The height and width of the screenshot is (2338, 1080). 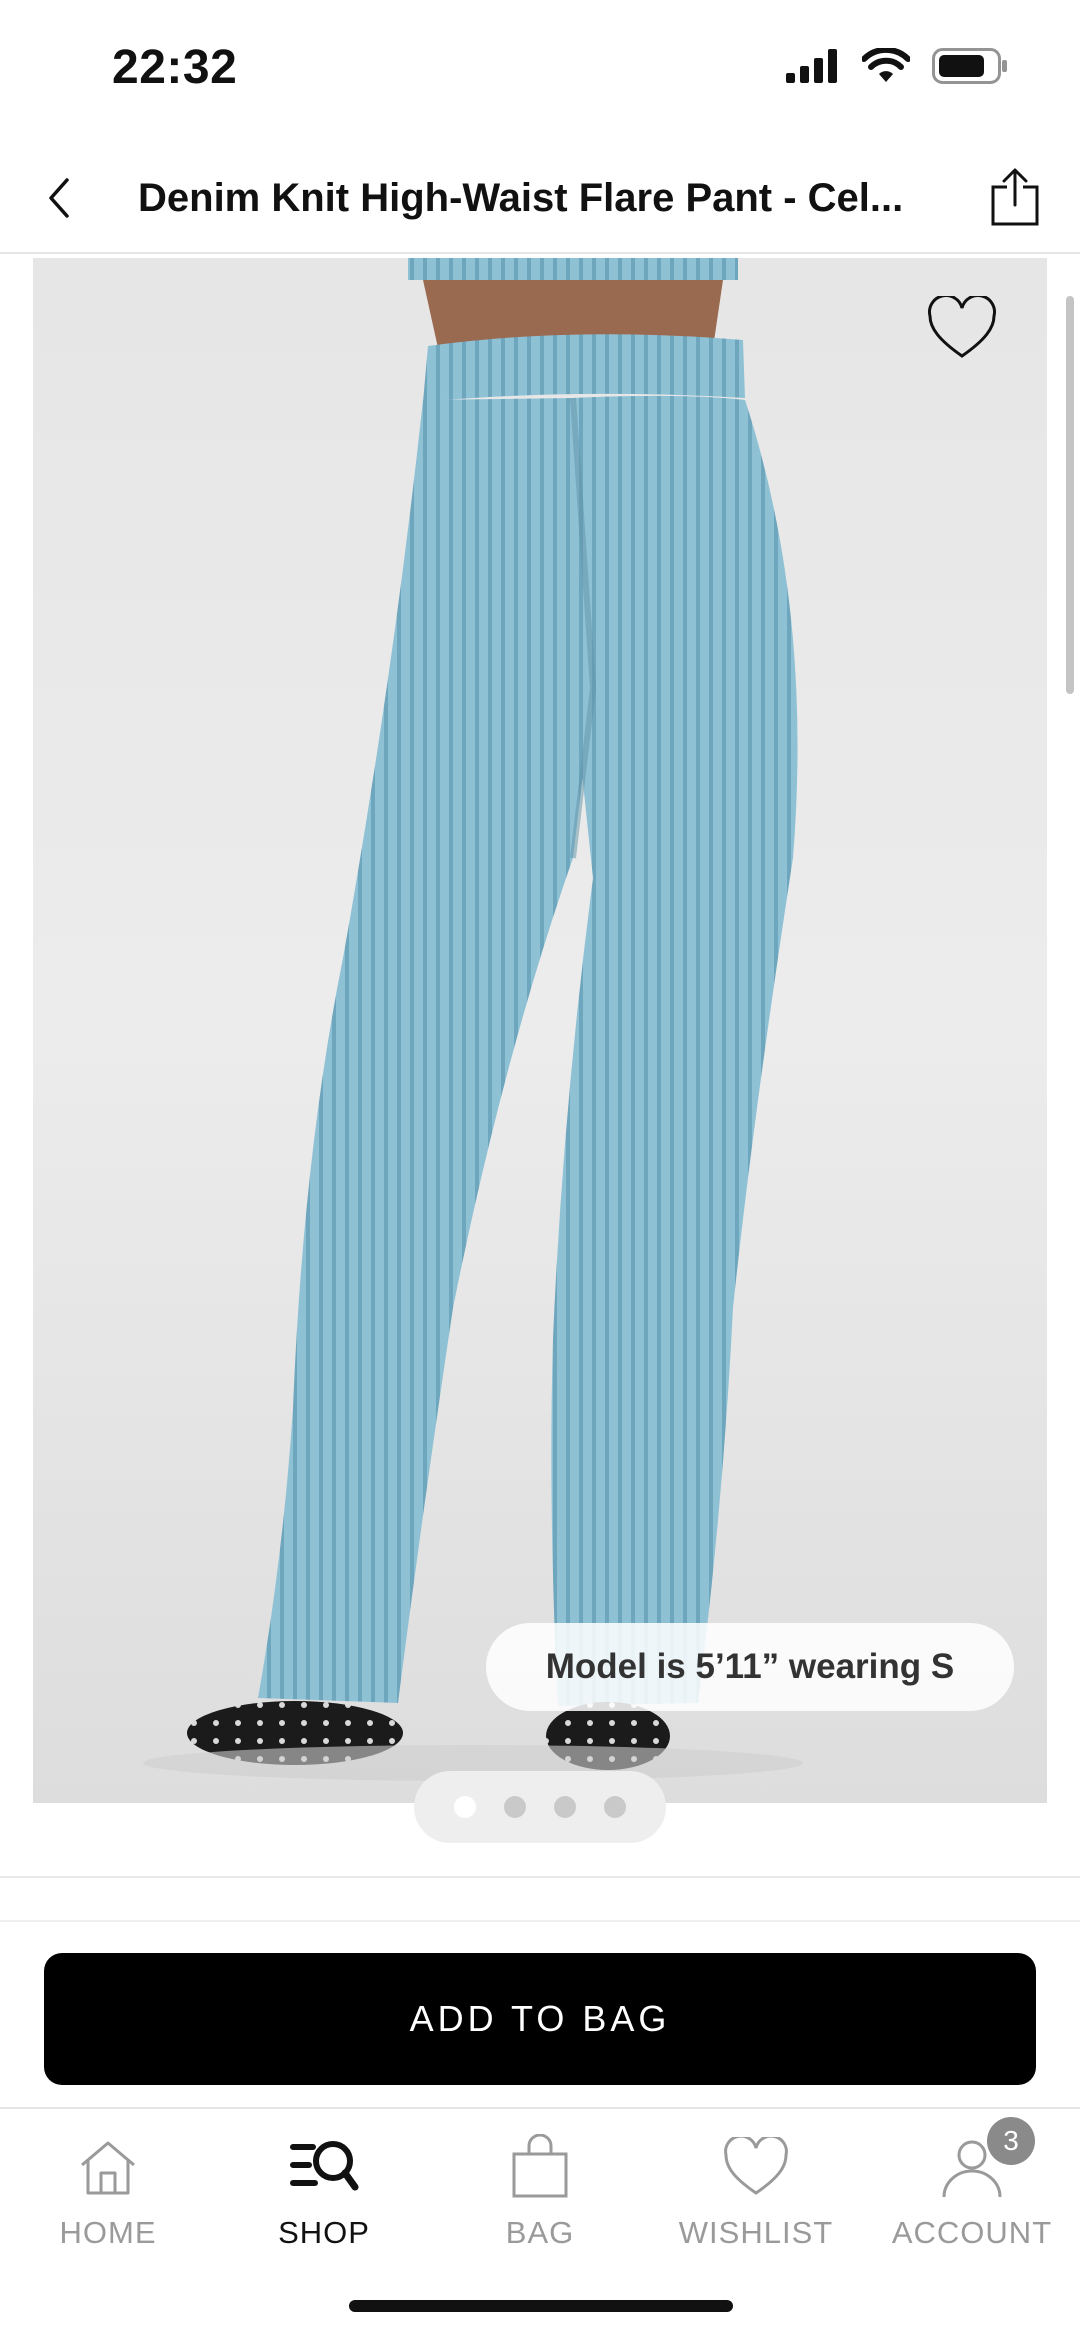 What do you see at coordinates (540, 2232) in the screenshot?
I see `tab-label: BAG` at bounding box center [540, 2232].